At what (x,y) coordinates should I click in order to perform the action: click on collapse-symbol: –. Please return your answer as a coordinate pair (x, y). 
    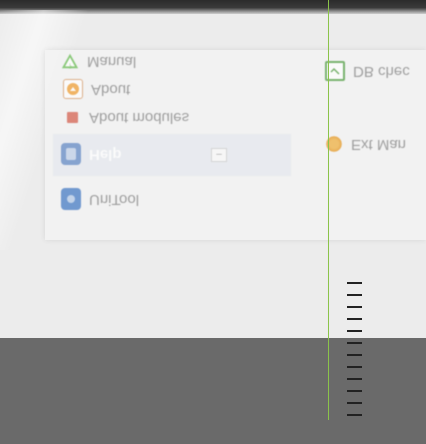
    Looking at the image, I should click on (219, 154).